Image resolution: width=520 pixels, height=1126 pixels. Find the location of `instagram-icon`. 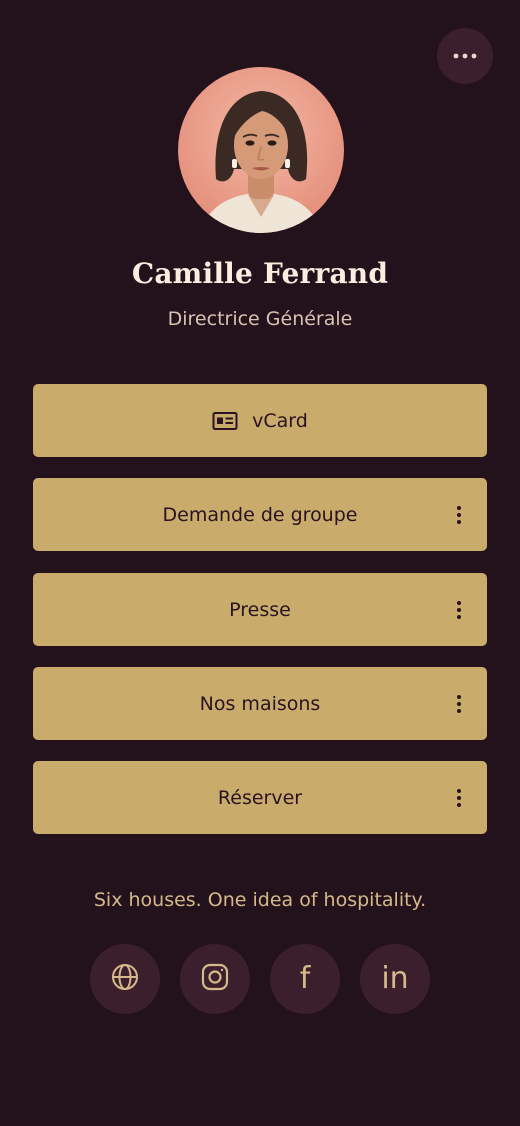

instagram-icon is located at coordinates (215, 979).